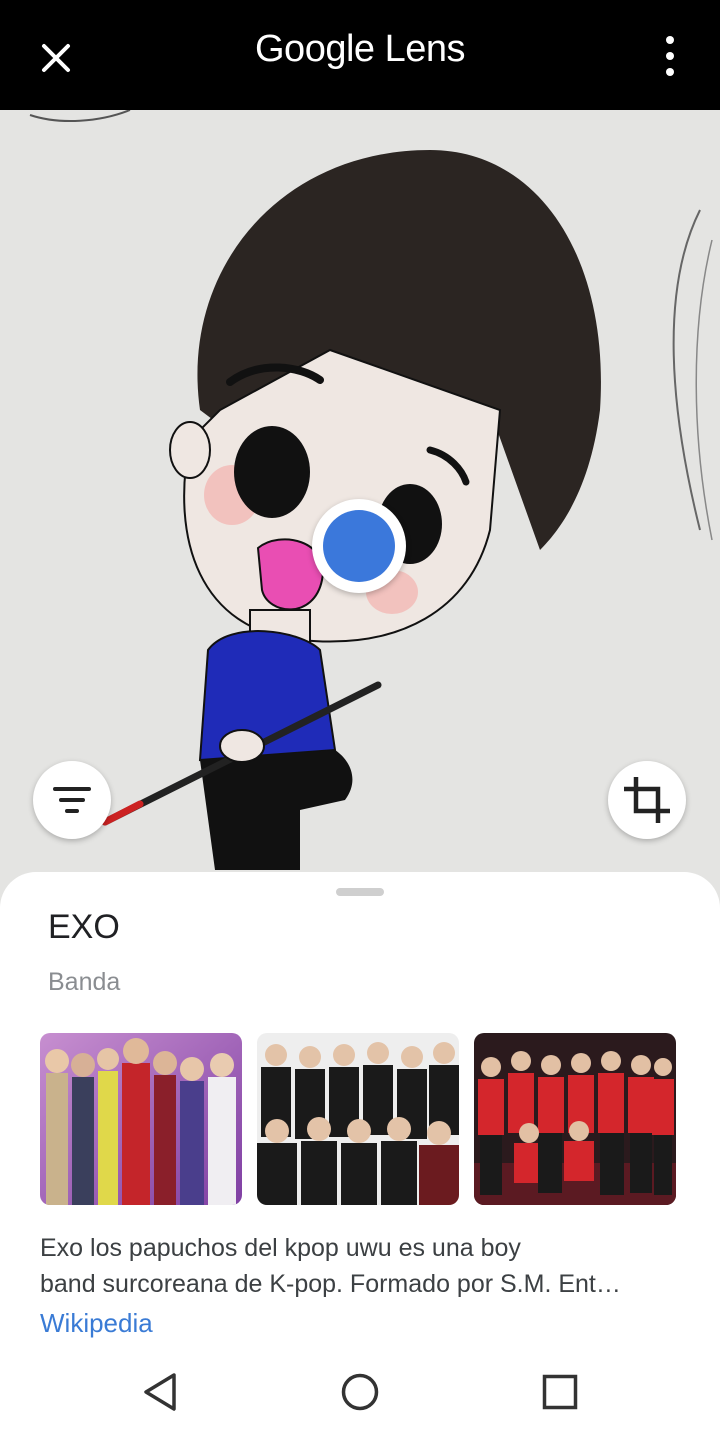 This screenshot has height=1440, width=720. I want to click on app-title: Google Lens, so click(360, 49).